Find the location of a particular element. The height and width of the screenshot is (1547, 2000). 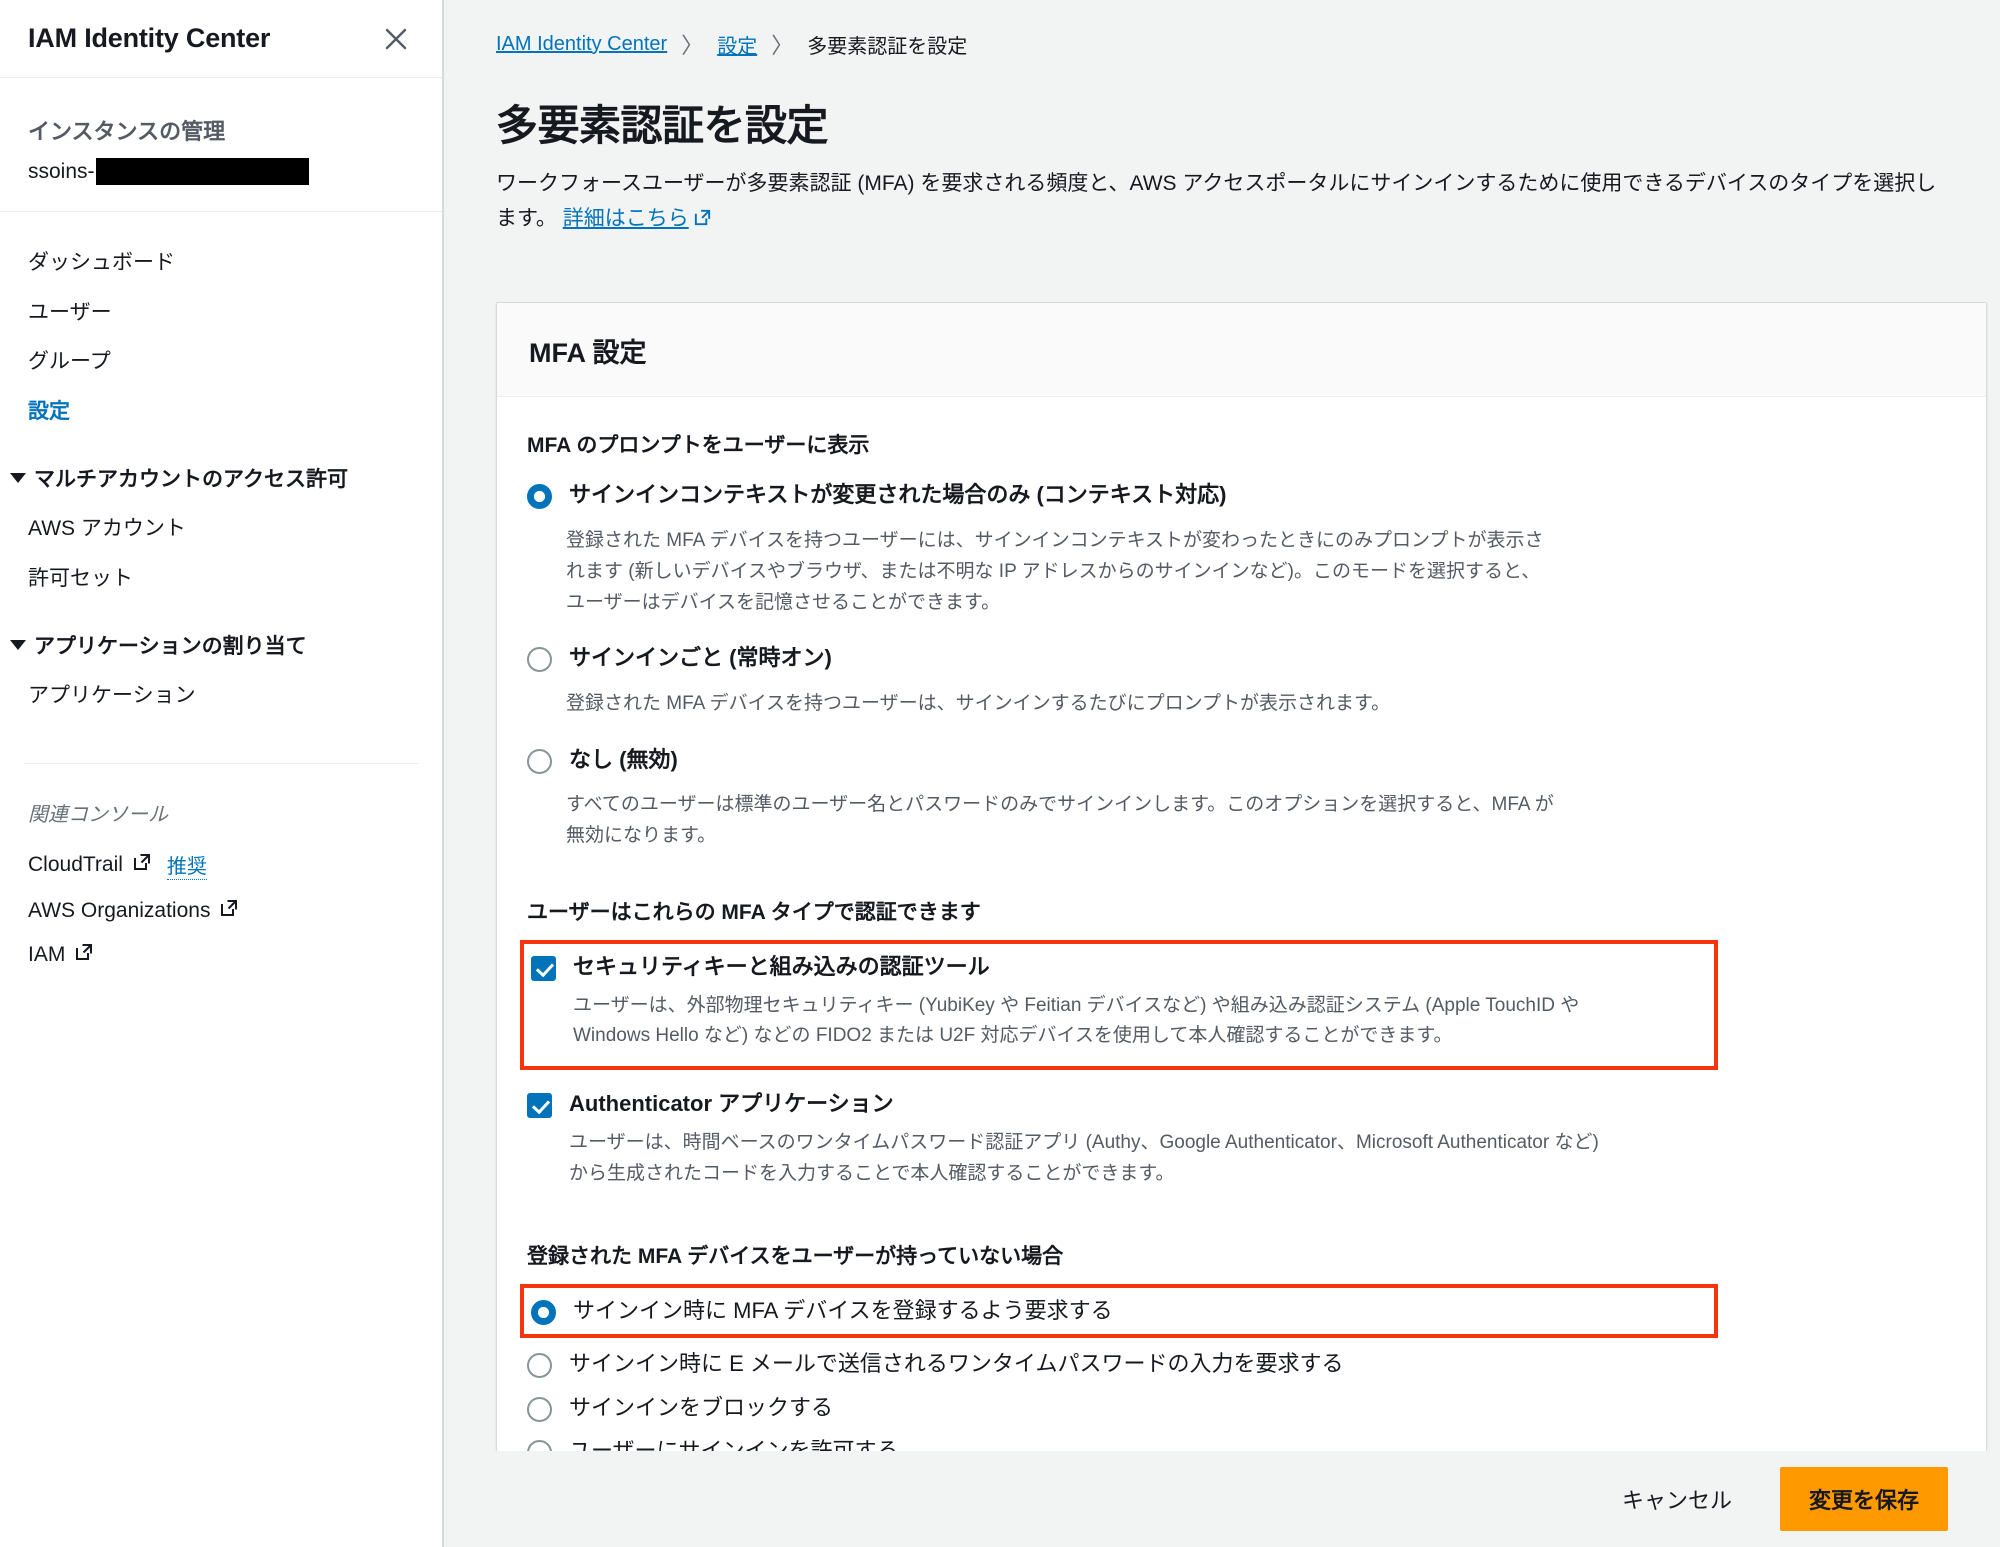

checkbox-option-security-key-label: セキュリティキーと組み込みの認証ツール is located at coordinates (781, 966).